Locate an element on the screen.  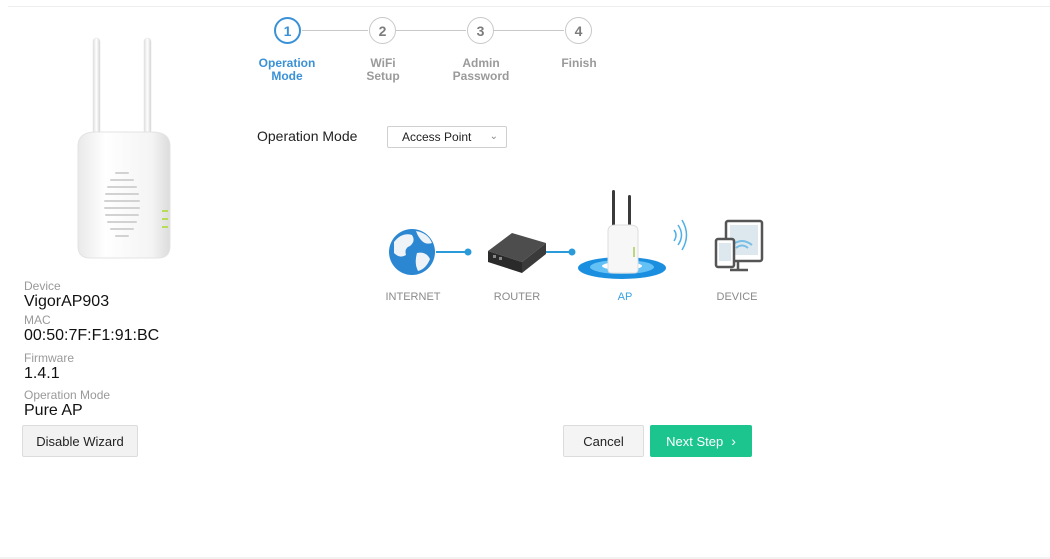
wifi-waves-icon is located at coordinates (680, 235).